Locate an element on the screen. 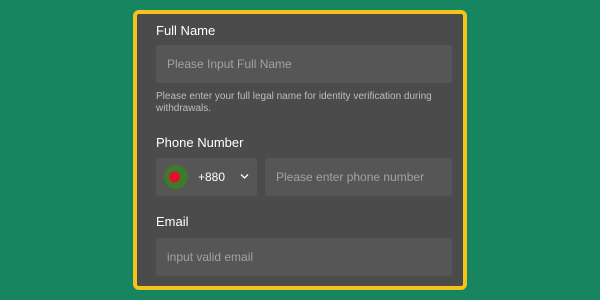  email-field is located at coordinates (304, 257).